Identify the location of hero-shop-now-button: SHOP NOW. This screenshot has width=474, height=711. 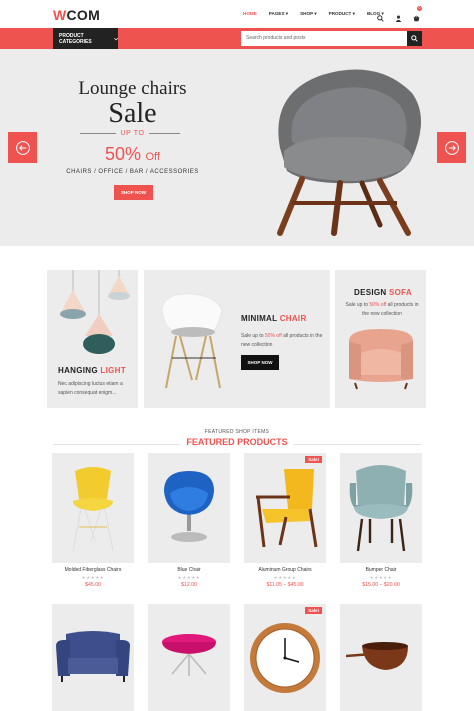
(133, 192).